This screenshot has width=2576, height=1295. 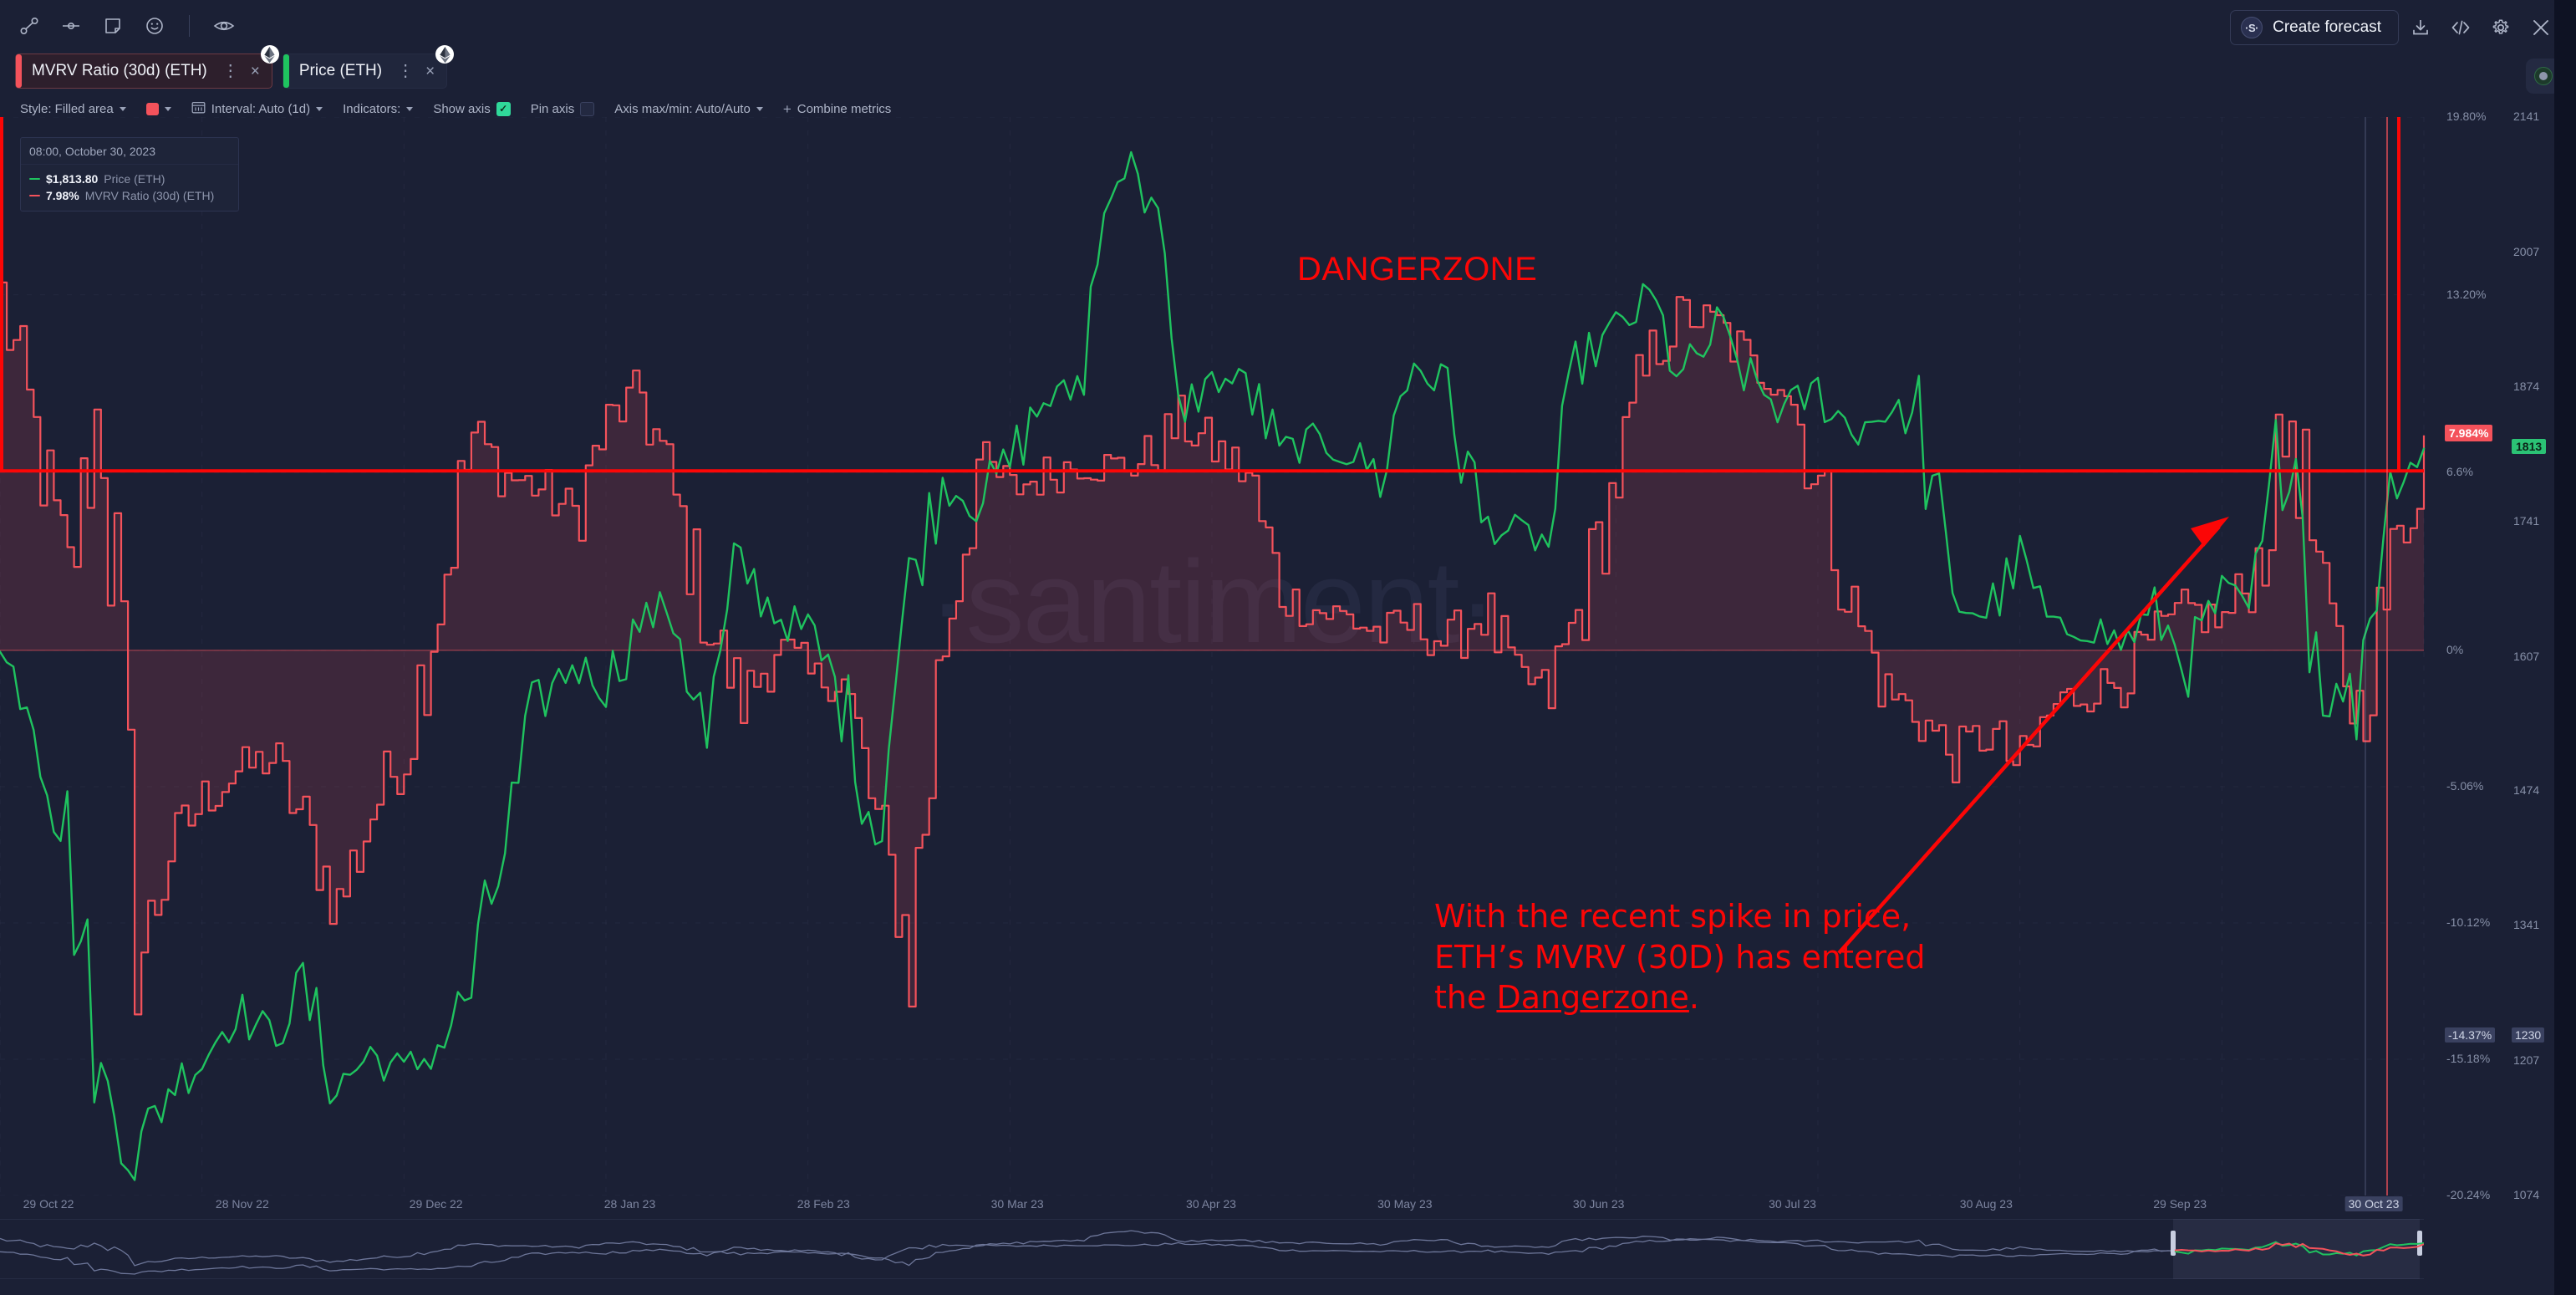 What do you see at coordinates (2468, 922) in the screenshot?
I see `y-tick-mvrv: -10.12%` at bounding box center [2468, 922].